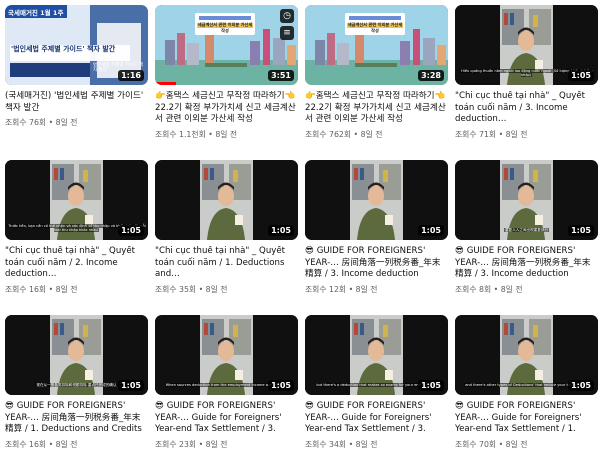  Describe the element at coordinates (76, 355) in the screenshot. I see `video-thumbnail: 现在从一般各类扣除和税额扣除 重点已完成的确认 1:05` at that location.